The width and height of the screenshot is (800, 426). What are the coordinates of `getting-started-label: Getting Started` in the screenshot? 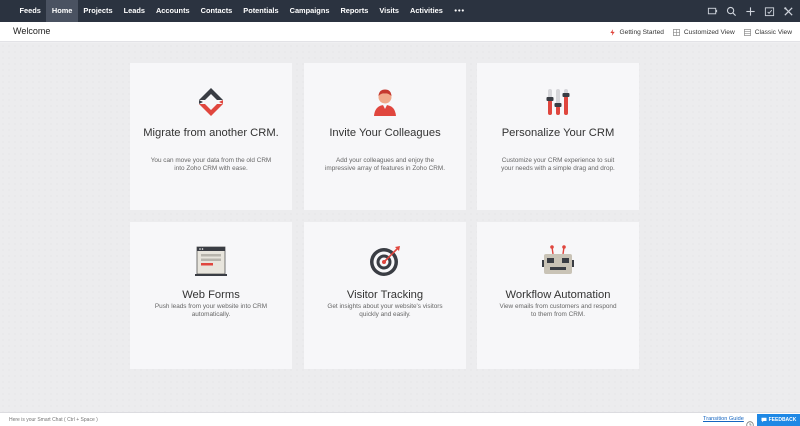 It's located at (641, 32).